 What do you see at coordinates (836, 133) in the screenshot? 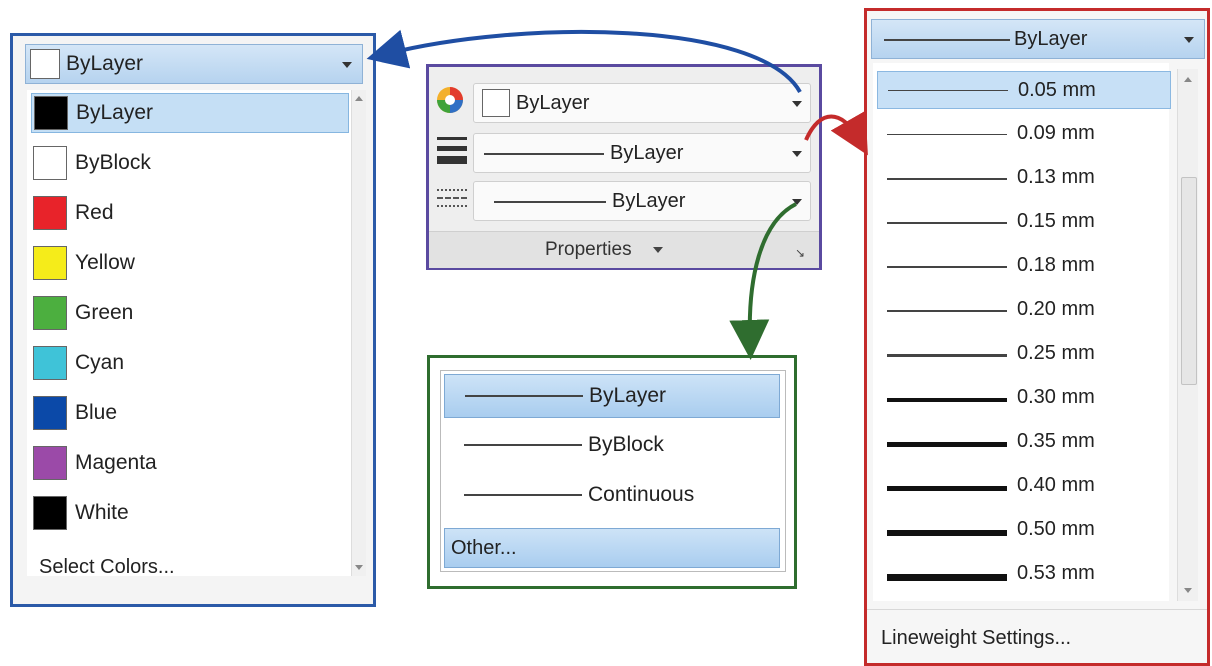
I see `arrow-to-lineweight-panel` at bounding box center [836, 133].